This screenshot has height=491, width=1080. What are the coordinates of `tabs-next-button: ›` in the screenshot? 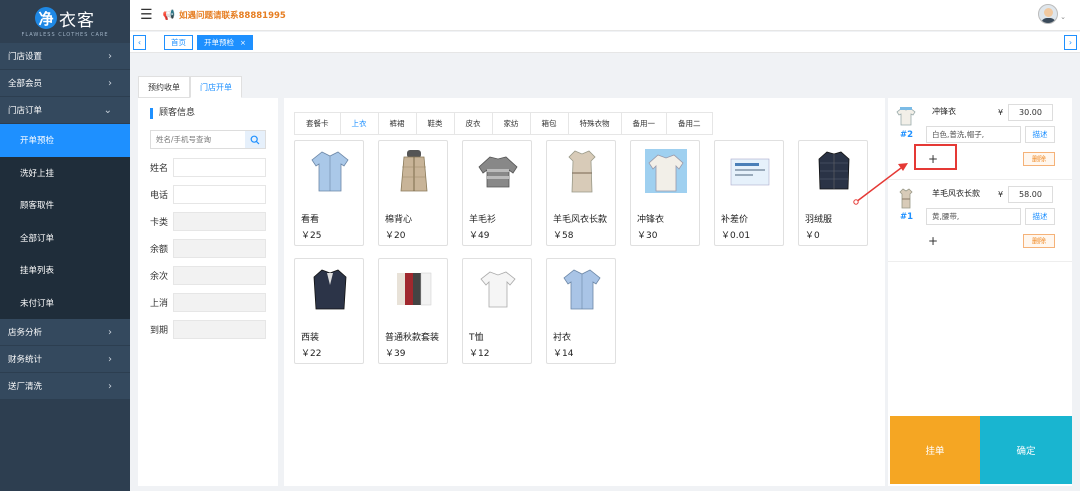 It's located at (1070, 42).